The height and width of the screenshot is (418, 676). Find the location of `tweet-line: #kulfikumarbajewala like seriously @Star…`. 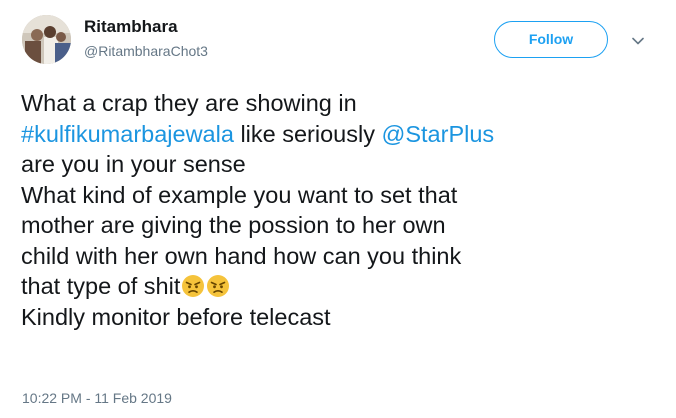

tweet-line: #kulfikumarbajewala like seriously @Star… is located at coordinates (346, 134).